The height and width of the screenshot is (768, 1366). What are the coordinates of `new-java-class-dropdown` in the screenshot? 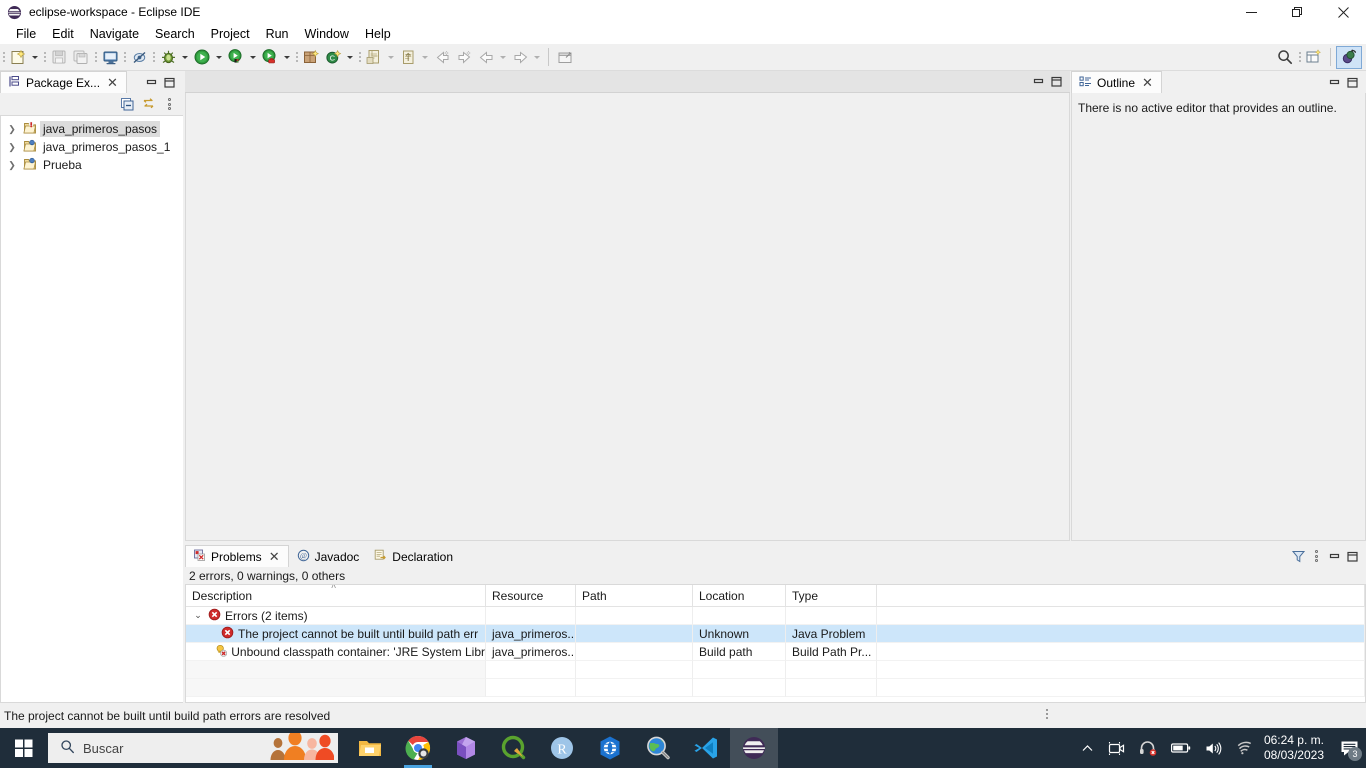 It's located at (350, 57).